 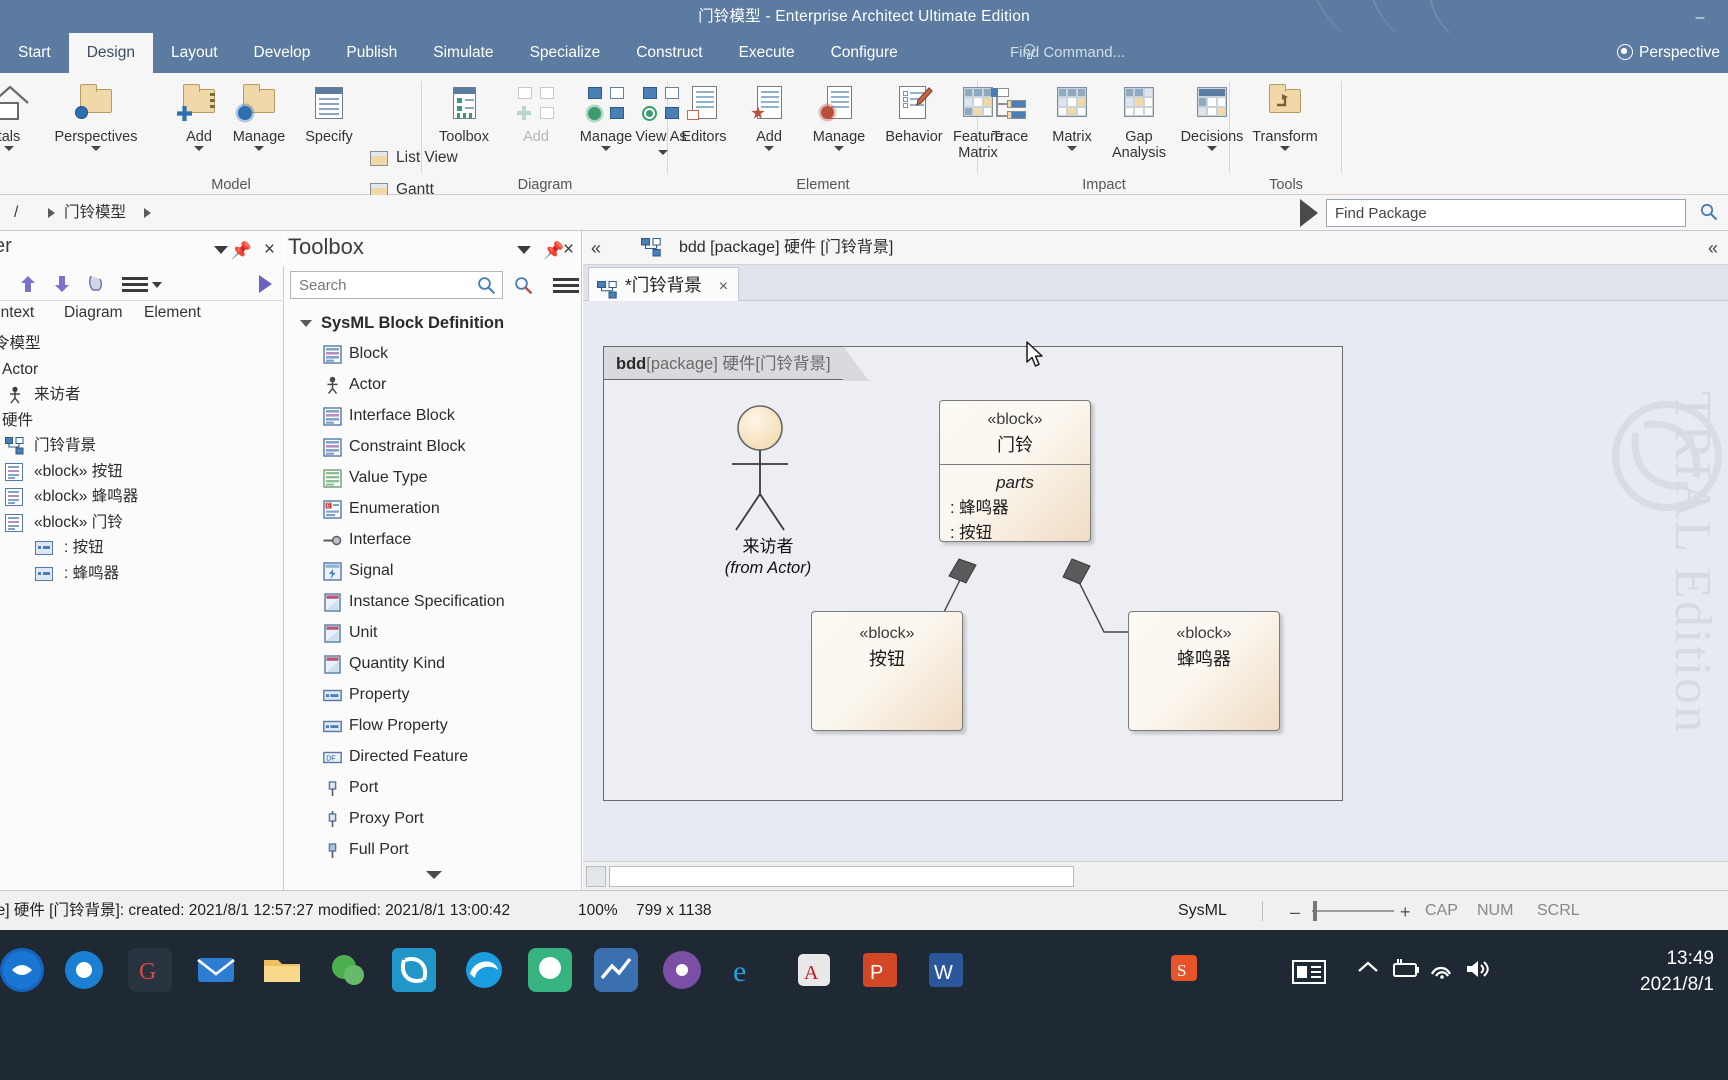 I want to click on element-add-button: Add, so click(x=769, y=116).